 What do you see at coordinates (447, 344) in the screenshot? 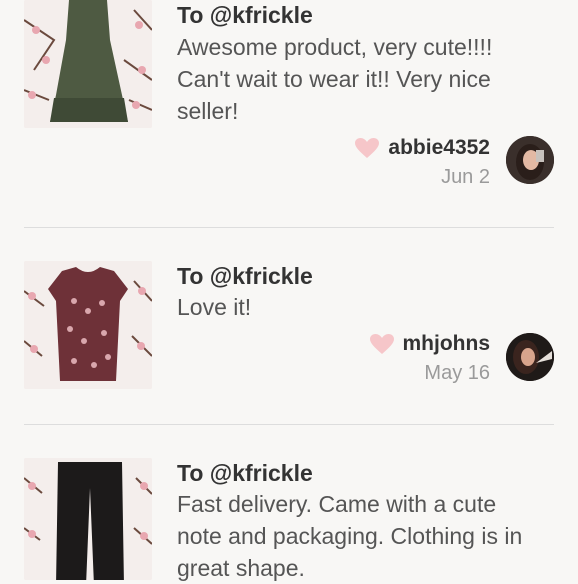
I see `reviewer-username: mhjohns` at bounding box center [447, 344].